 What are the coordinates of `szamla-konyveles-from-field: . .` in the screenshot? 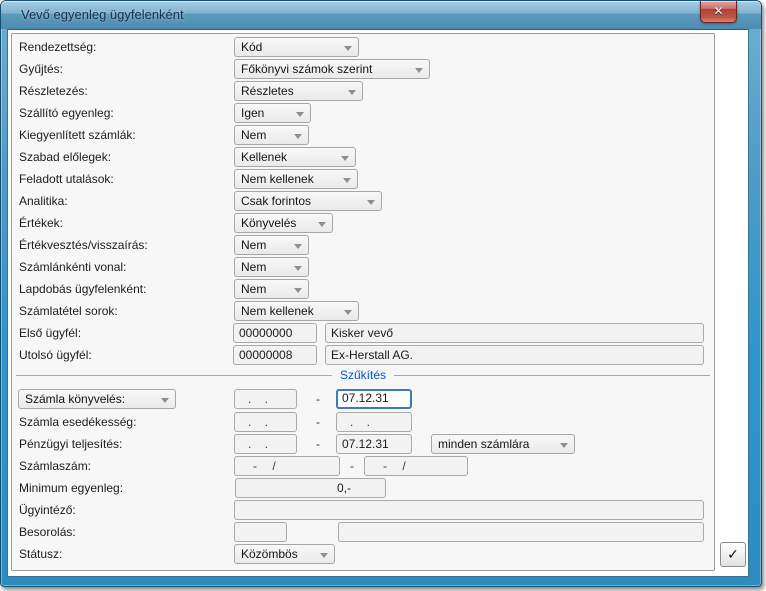 It's located at (265, 399).